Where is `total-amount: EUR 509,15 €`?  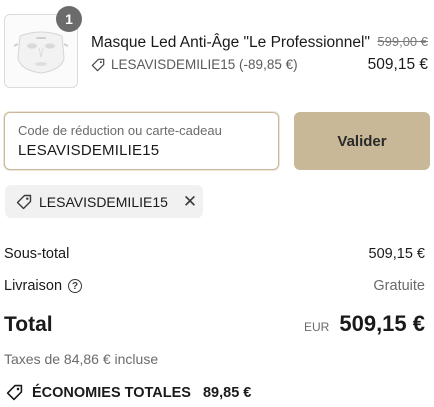
total-amount: EUR 509,15 € is located at coordinates (364, 324).